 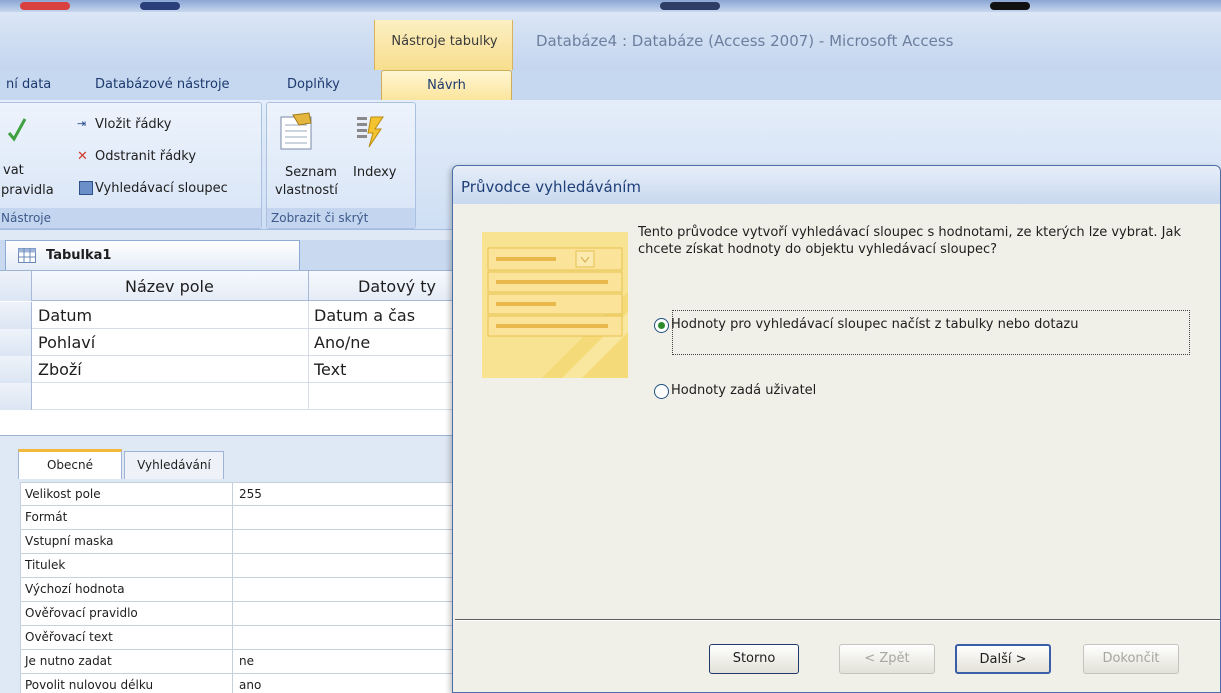 I want to click on property-value: ano, so click(x=250, y=685).